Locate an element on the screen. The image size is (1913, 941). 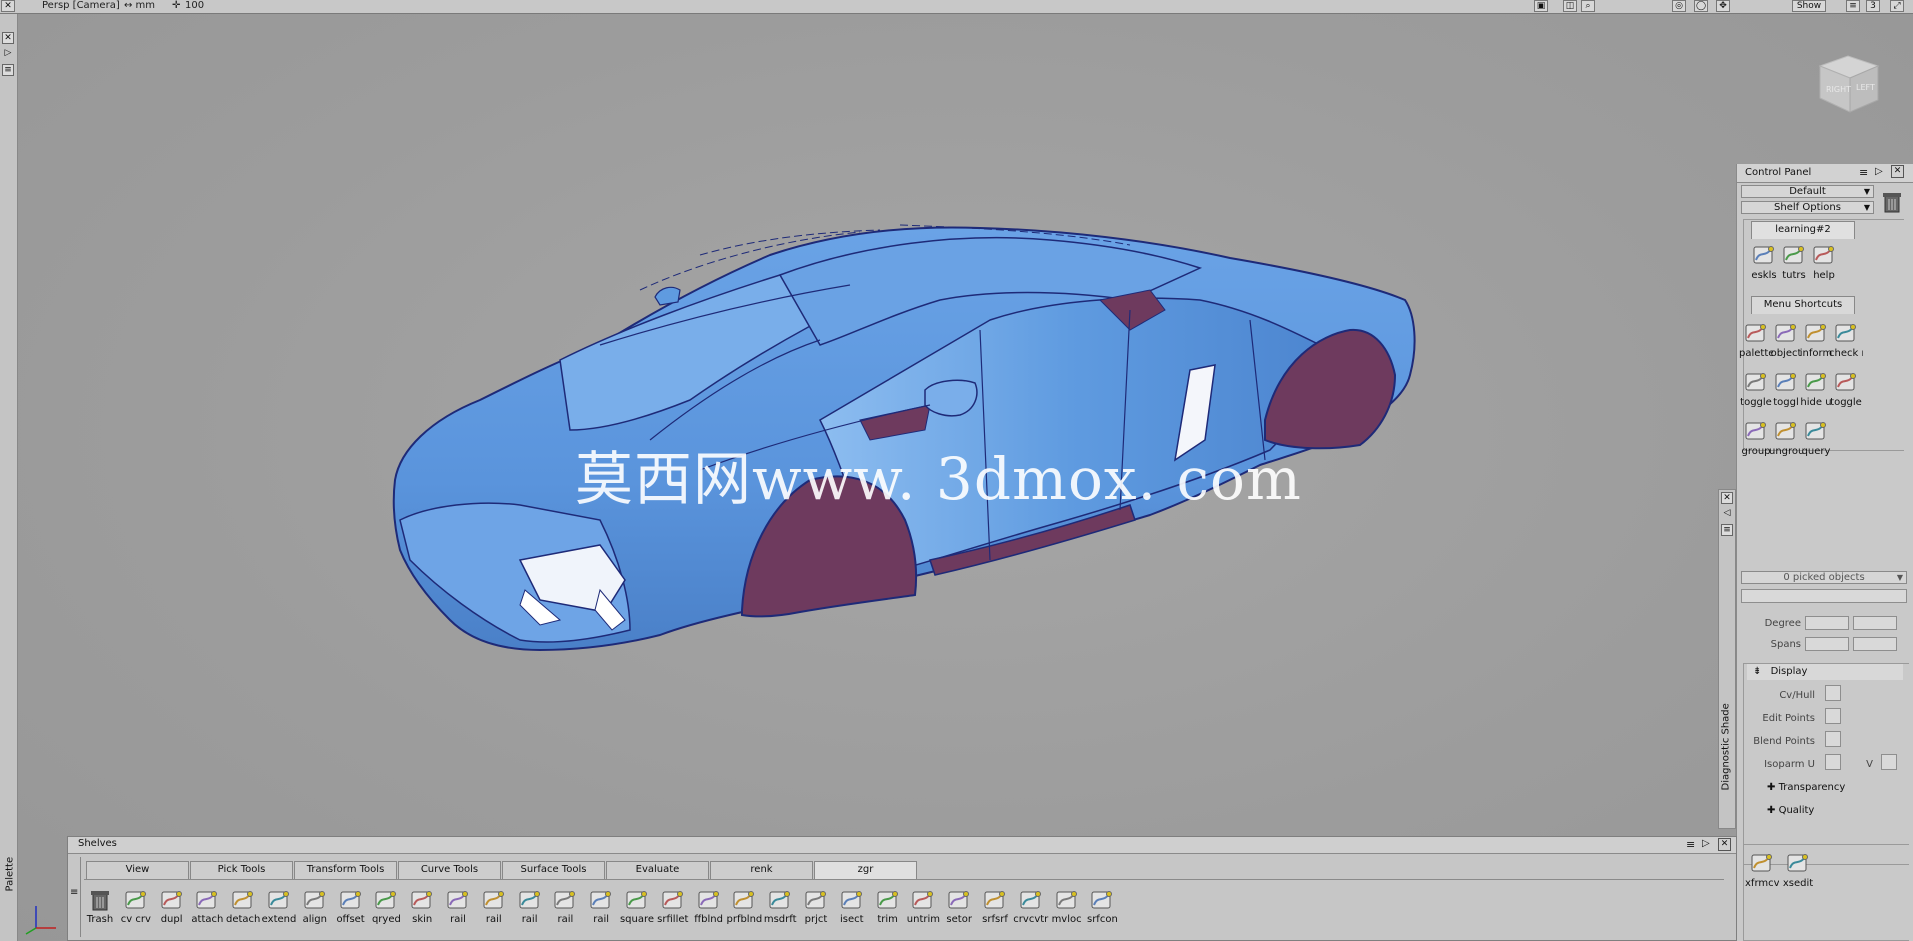
tool-crvcvtr: crvcvtr is located at coordinates (1031, 906).